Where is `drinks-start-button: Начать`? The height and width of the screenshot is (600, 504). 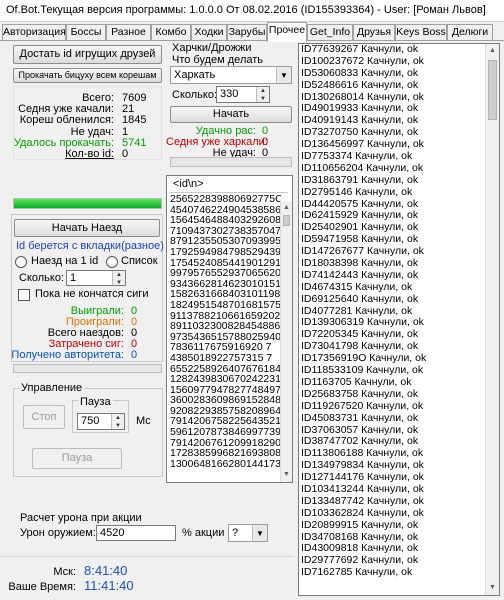 drinks-start-button: Начать is located at coordinates (231, 114).